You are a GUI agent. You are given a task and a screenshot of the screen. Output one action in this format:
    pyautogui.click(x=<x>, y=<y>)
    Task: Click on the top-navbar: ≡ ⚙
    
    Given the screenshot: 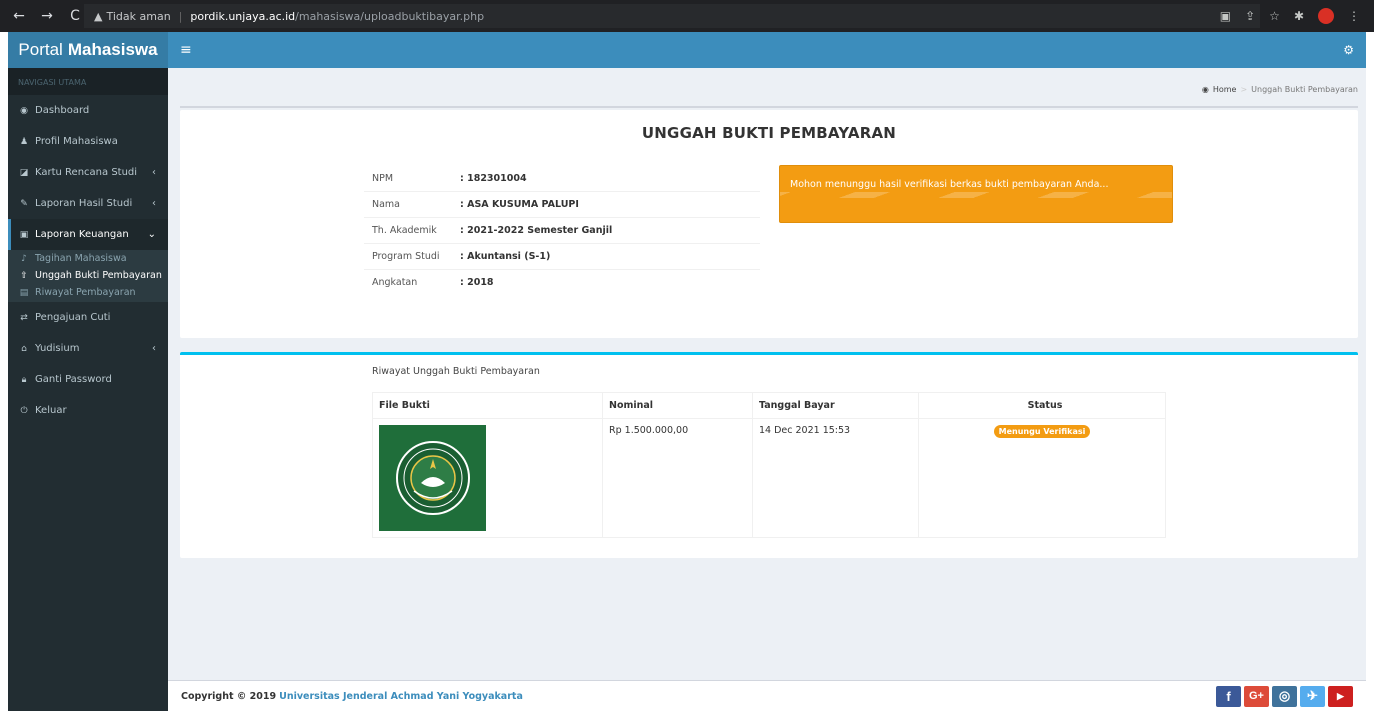 What is the action you would take?
    pyautogui.click(x=767, y=50)
    